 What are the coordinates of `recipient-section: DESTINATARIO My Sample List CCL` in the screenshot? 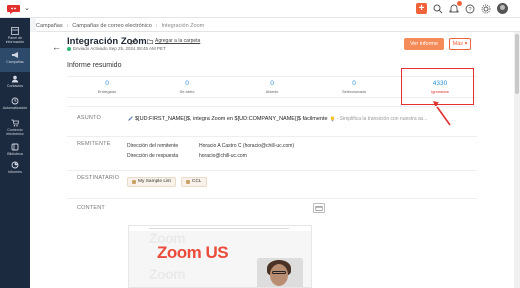 It's located at (272, 184).